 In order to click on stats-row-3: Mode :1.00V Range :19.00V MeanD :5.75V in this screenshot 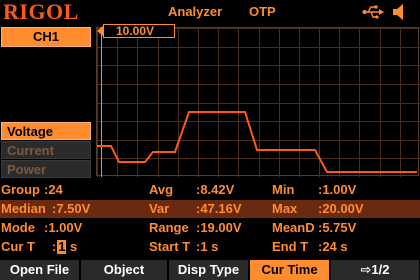, I will do `click(210, 228)`.